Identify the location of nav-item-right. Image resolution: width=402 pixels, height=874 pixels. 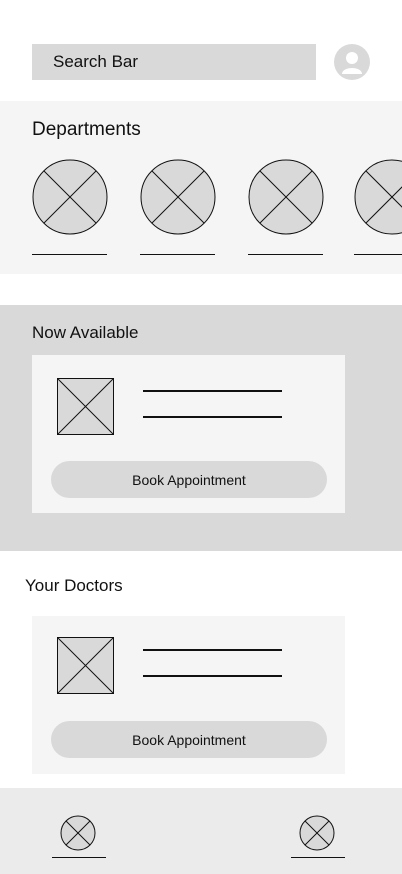
(318, 843).